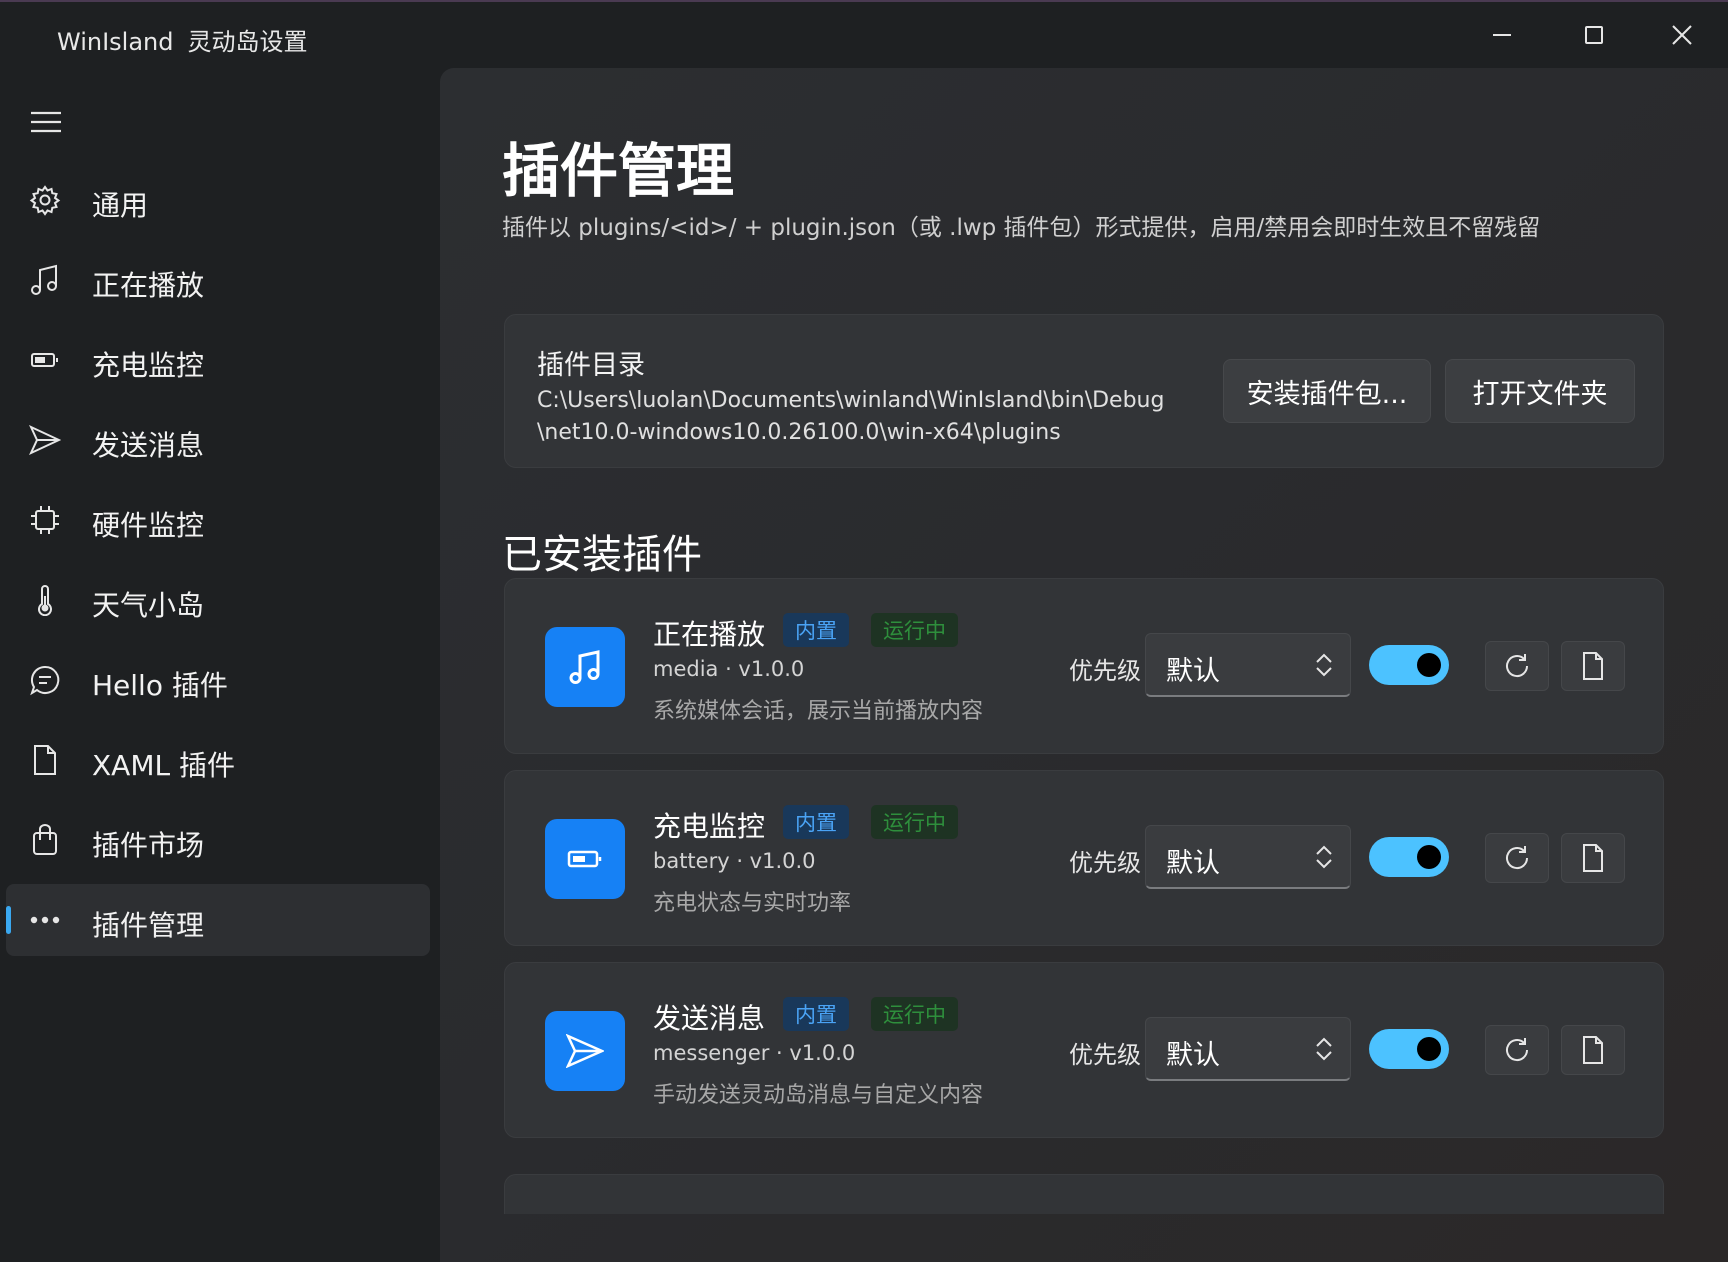 Image resolution: width=1728 pixels, height=1262 pixels. I want to click on menu-toggle-button, so click(46, 122).